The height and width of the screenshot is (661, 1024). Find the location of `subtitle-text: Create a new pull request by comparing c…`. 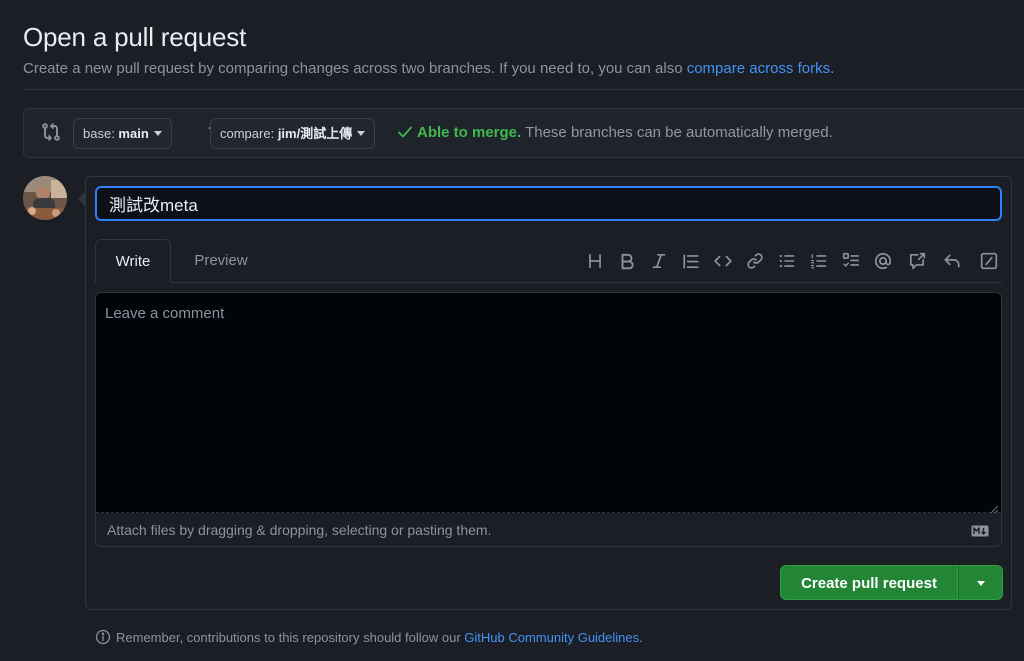

subtitle-text: Create a new pull request by comparing c… is located at coordinates (355, 68).